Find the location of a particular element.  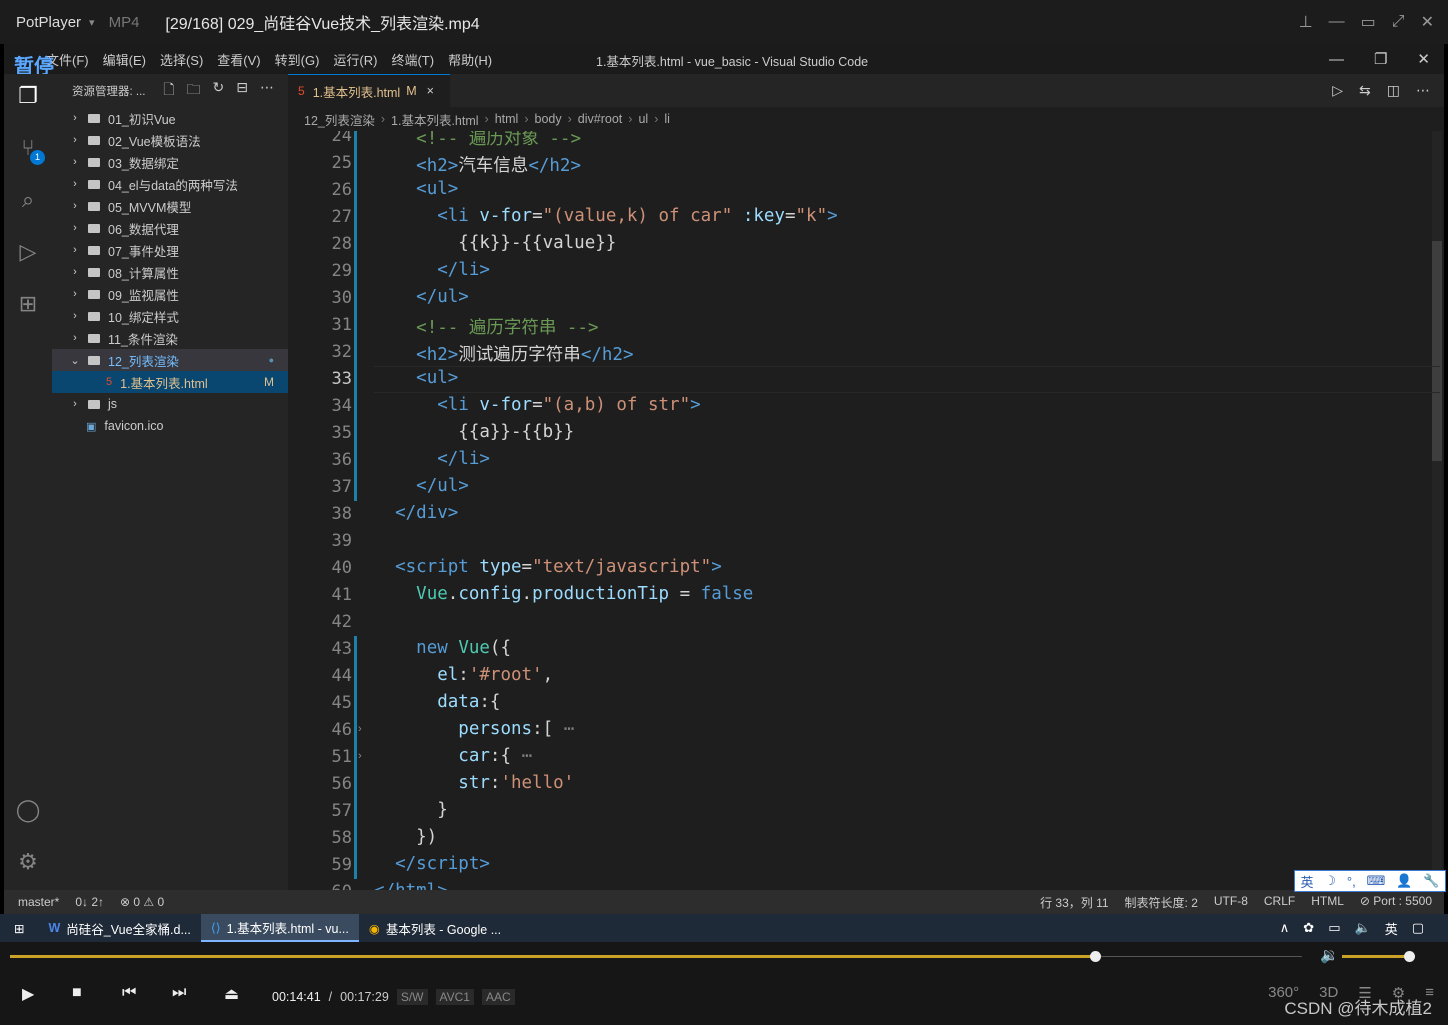

code-line: <!-- 遍历字符串 --> is located at coordinates (486, 326).